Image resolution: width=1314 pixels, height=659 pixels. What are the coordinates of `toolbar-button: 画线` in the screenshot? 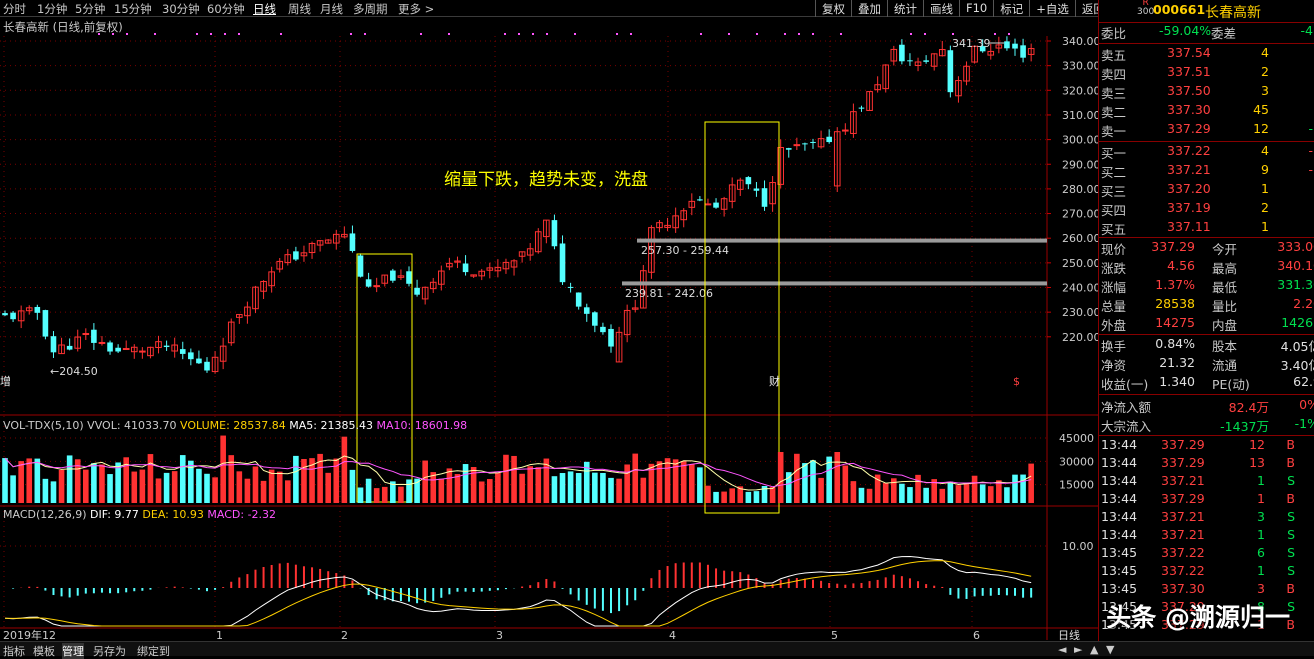 It's located at (941, 8).